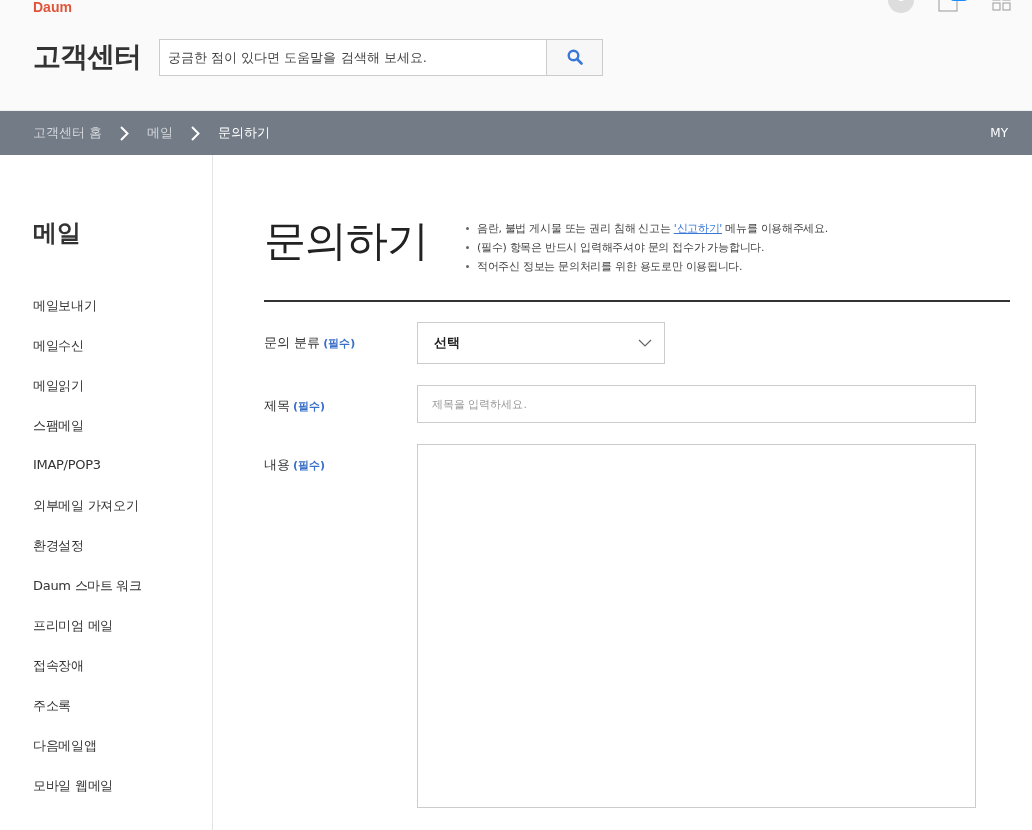 The height and width of the screenshot is (830, 1032). I want to click on sidebar-title: 메일, so click(57, 233).